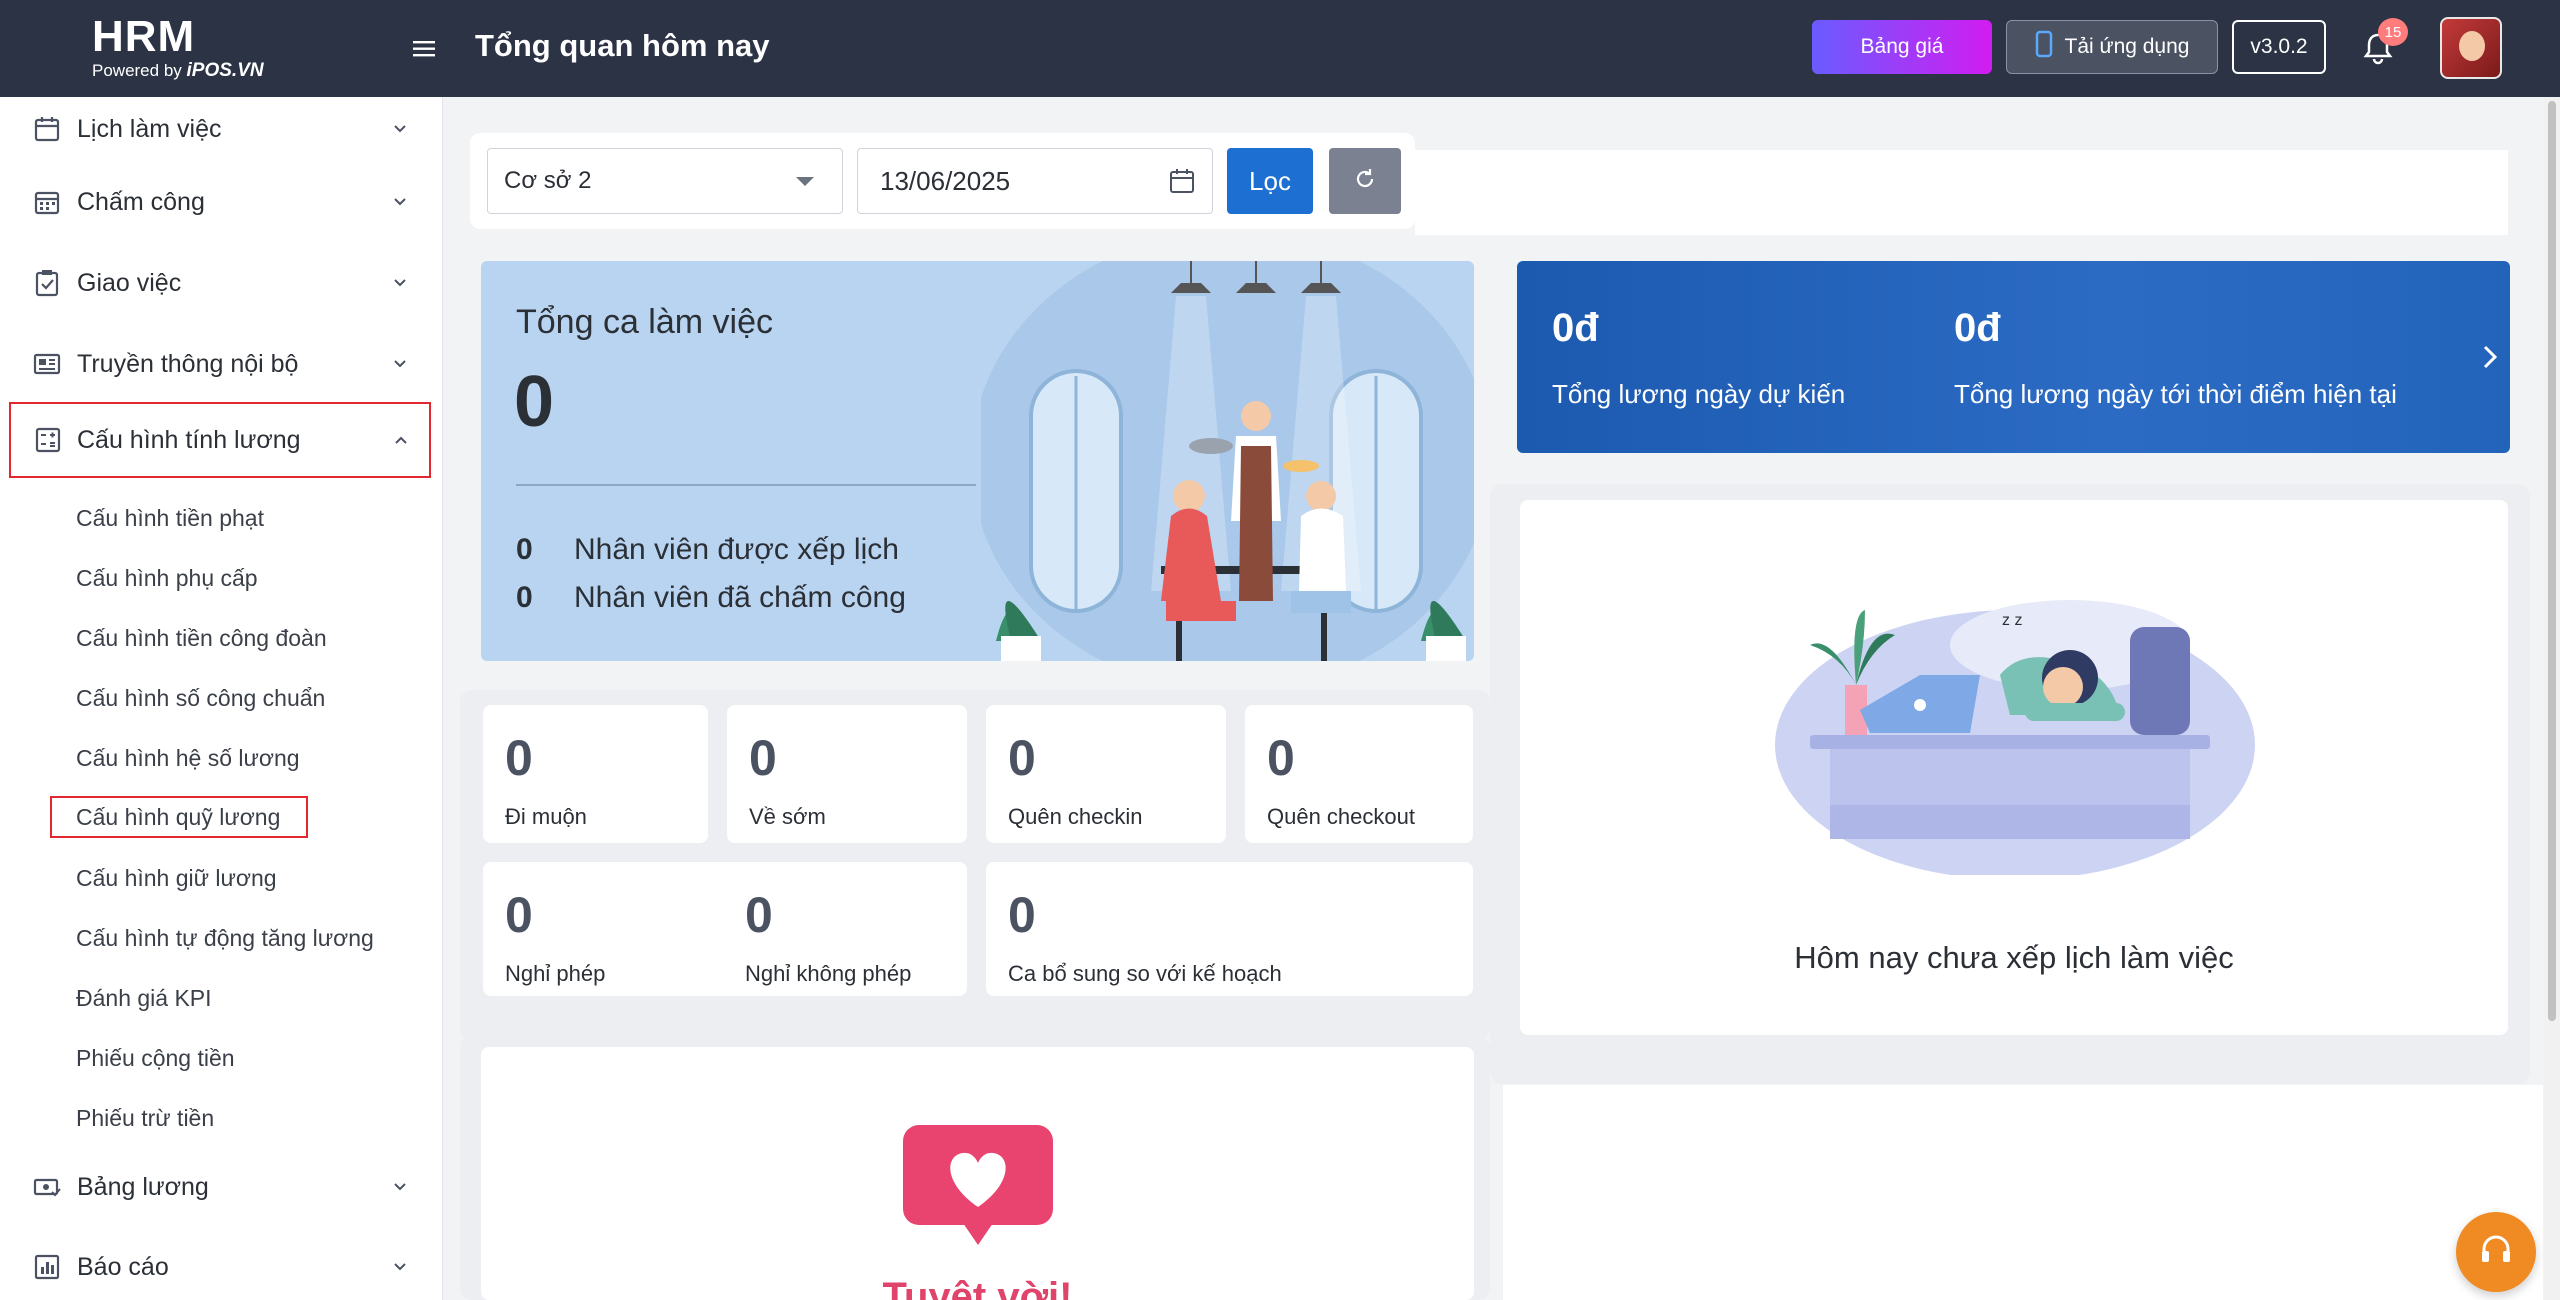  I want to click on stat-late: 0 Đi muộn, so click(595, 774).